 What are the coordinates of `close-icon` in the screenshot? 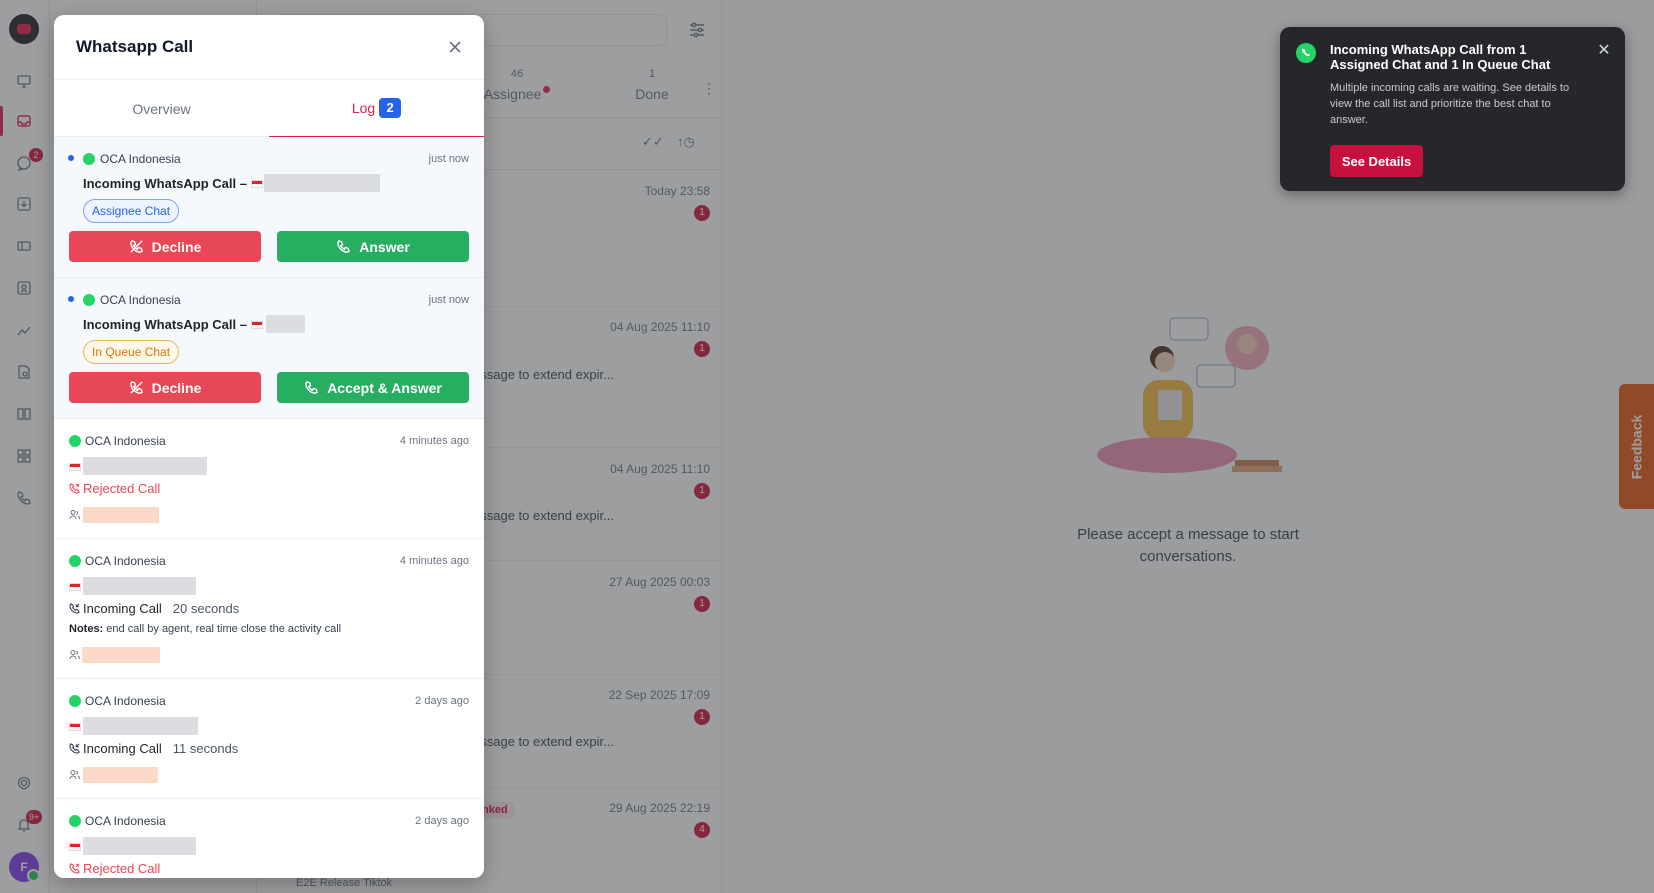 It's located at (455, 47).